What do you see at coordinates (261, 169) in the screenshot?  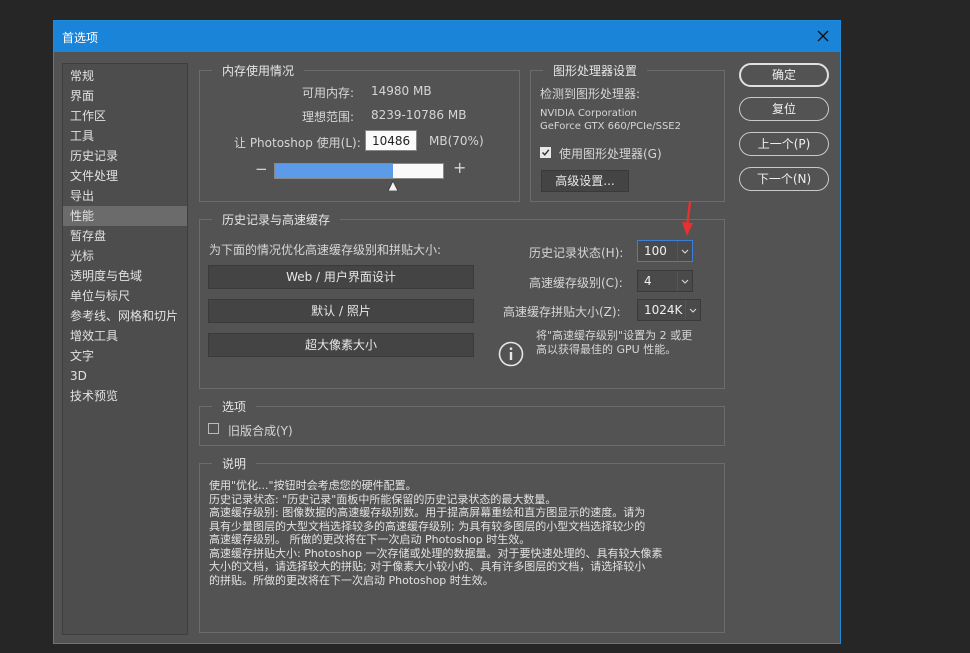 I see `decrease-memory-button: −` at bounding box center [261, 169].